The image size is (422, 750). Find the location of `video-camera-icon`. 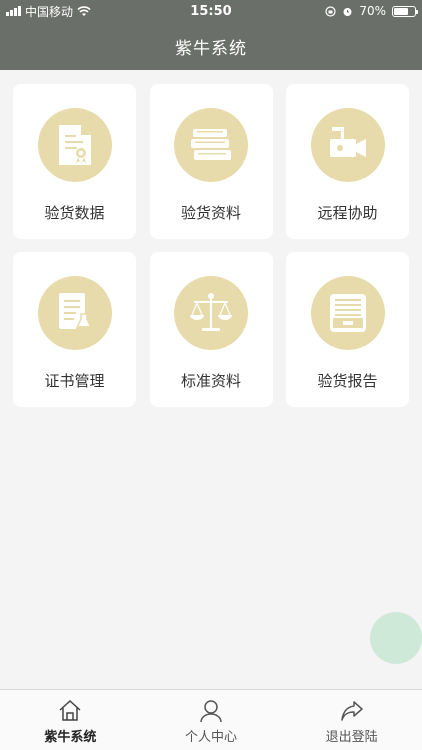

video-camera-icon is located at coordinates (347, 142).